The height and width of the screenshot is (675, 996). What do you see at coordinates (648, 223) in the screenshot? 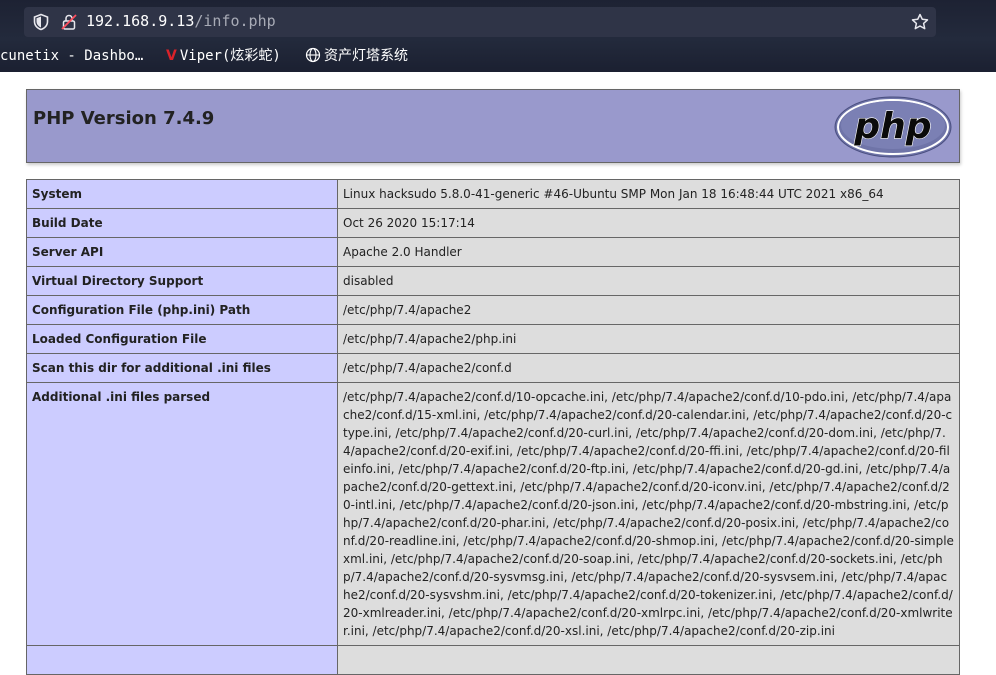
I see `row-value: Oct 26 2020 15:17:14` at bounding box center [648, 223].